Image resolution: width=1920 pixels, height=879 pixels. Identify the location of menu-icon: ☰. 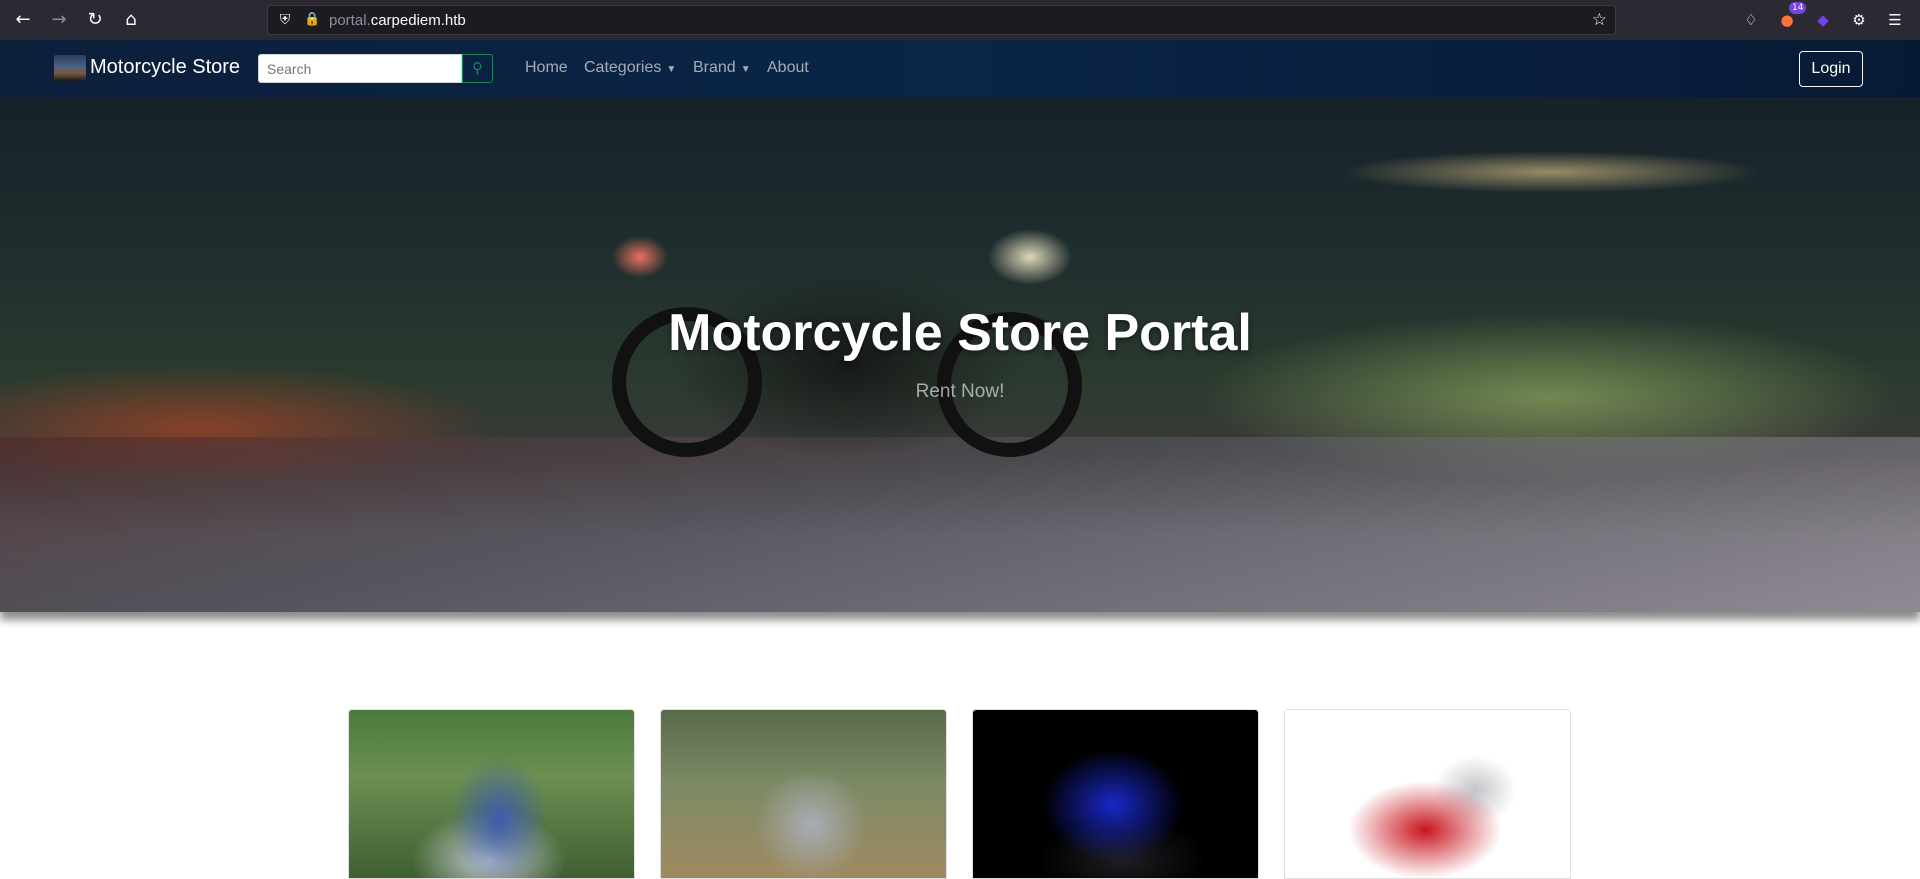
(1895, 20).